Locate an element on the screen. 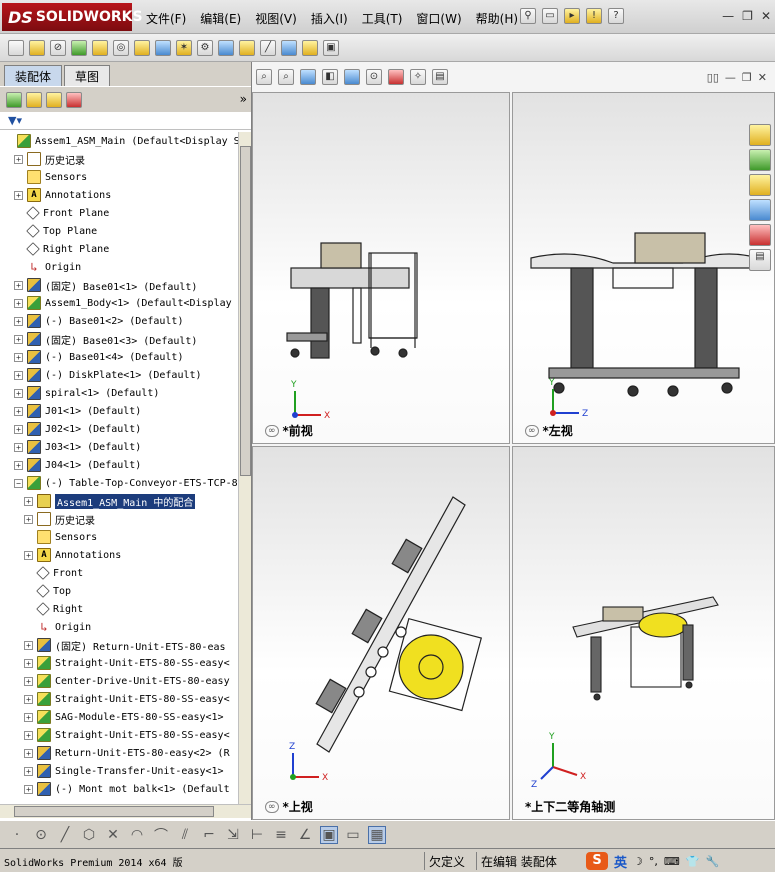 Image resolution: width=775 pixels, height=872 pixels. tree-expander-icon: − is located at coordinates (18, 483).